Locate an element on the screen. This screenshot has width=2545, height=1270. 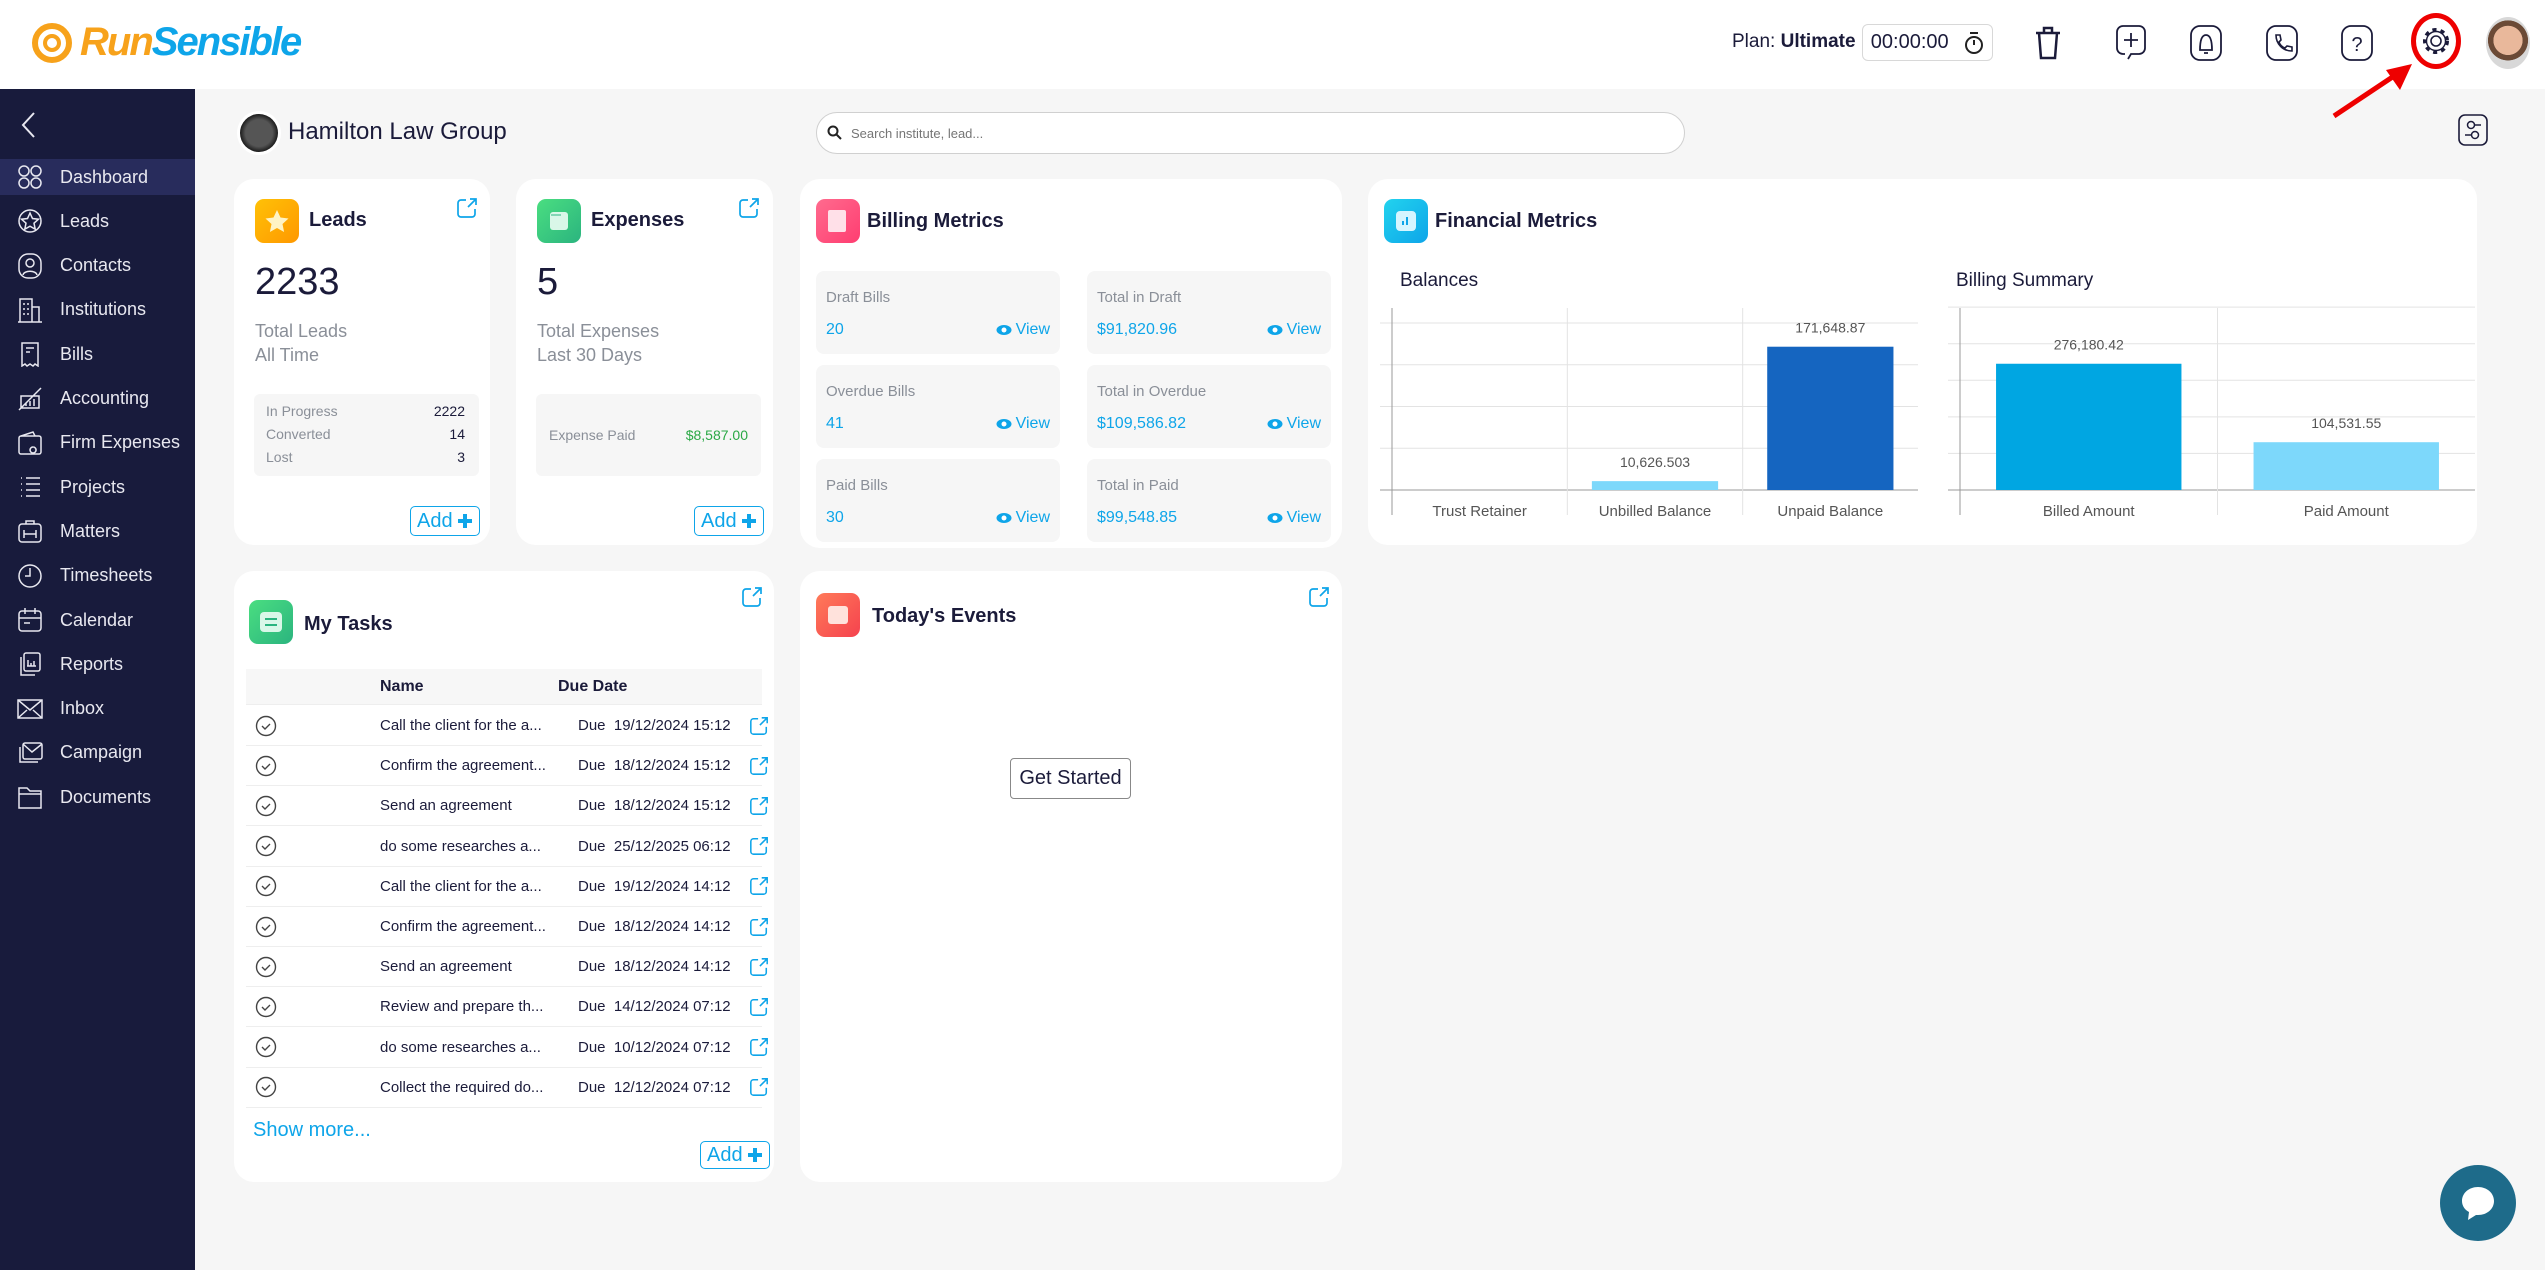
sidebar-item-documents: Documents is located at coordinates (97, 797).